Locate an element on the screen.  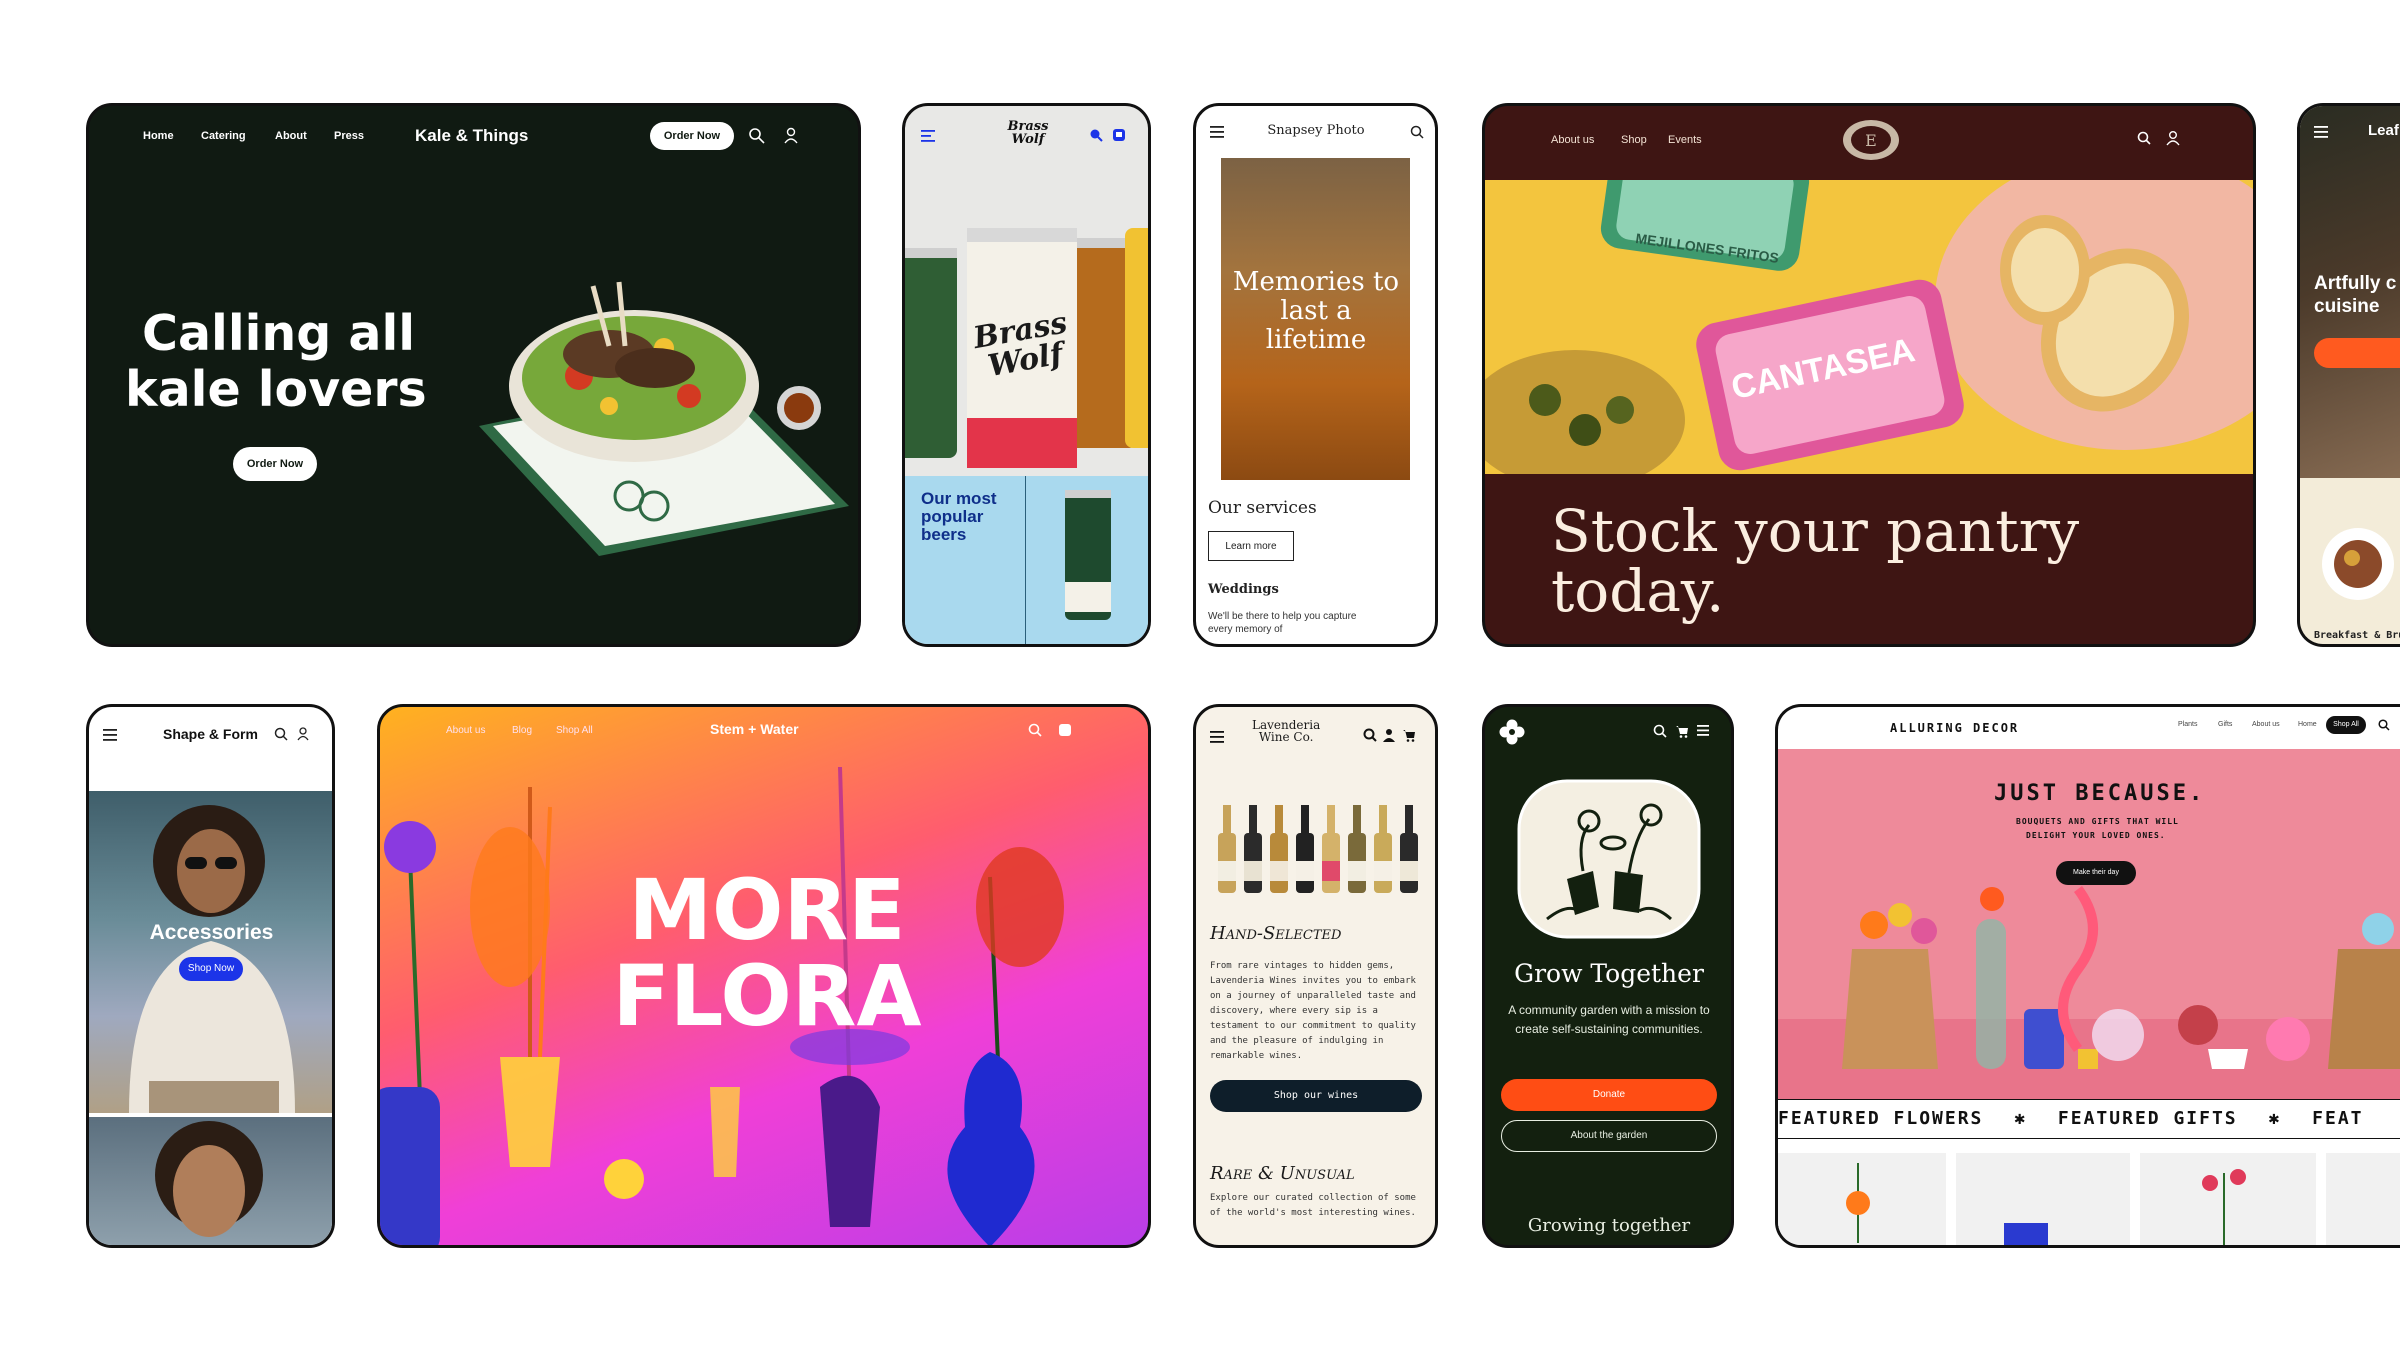
services-title: Our services is located at coordinates (1262, 508).